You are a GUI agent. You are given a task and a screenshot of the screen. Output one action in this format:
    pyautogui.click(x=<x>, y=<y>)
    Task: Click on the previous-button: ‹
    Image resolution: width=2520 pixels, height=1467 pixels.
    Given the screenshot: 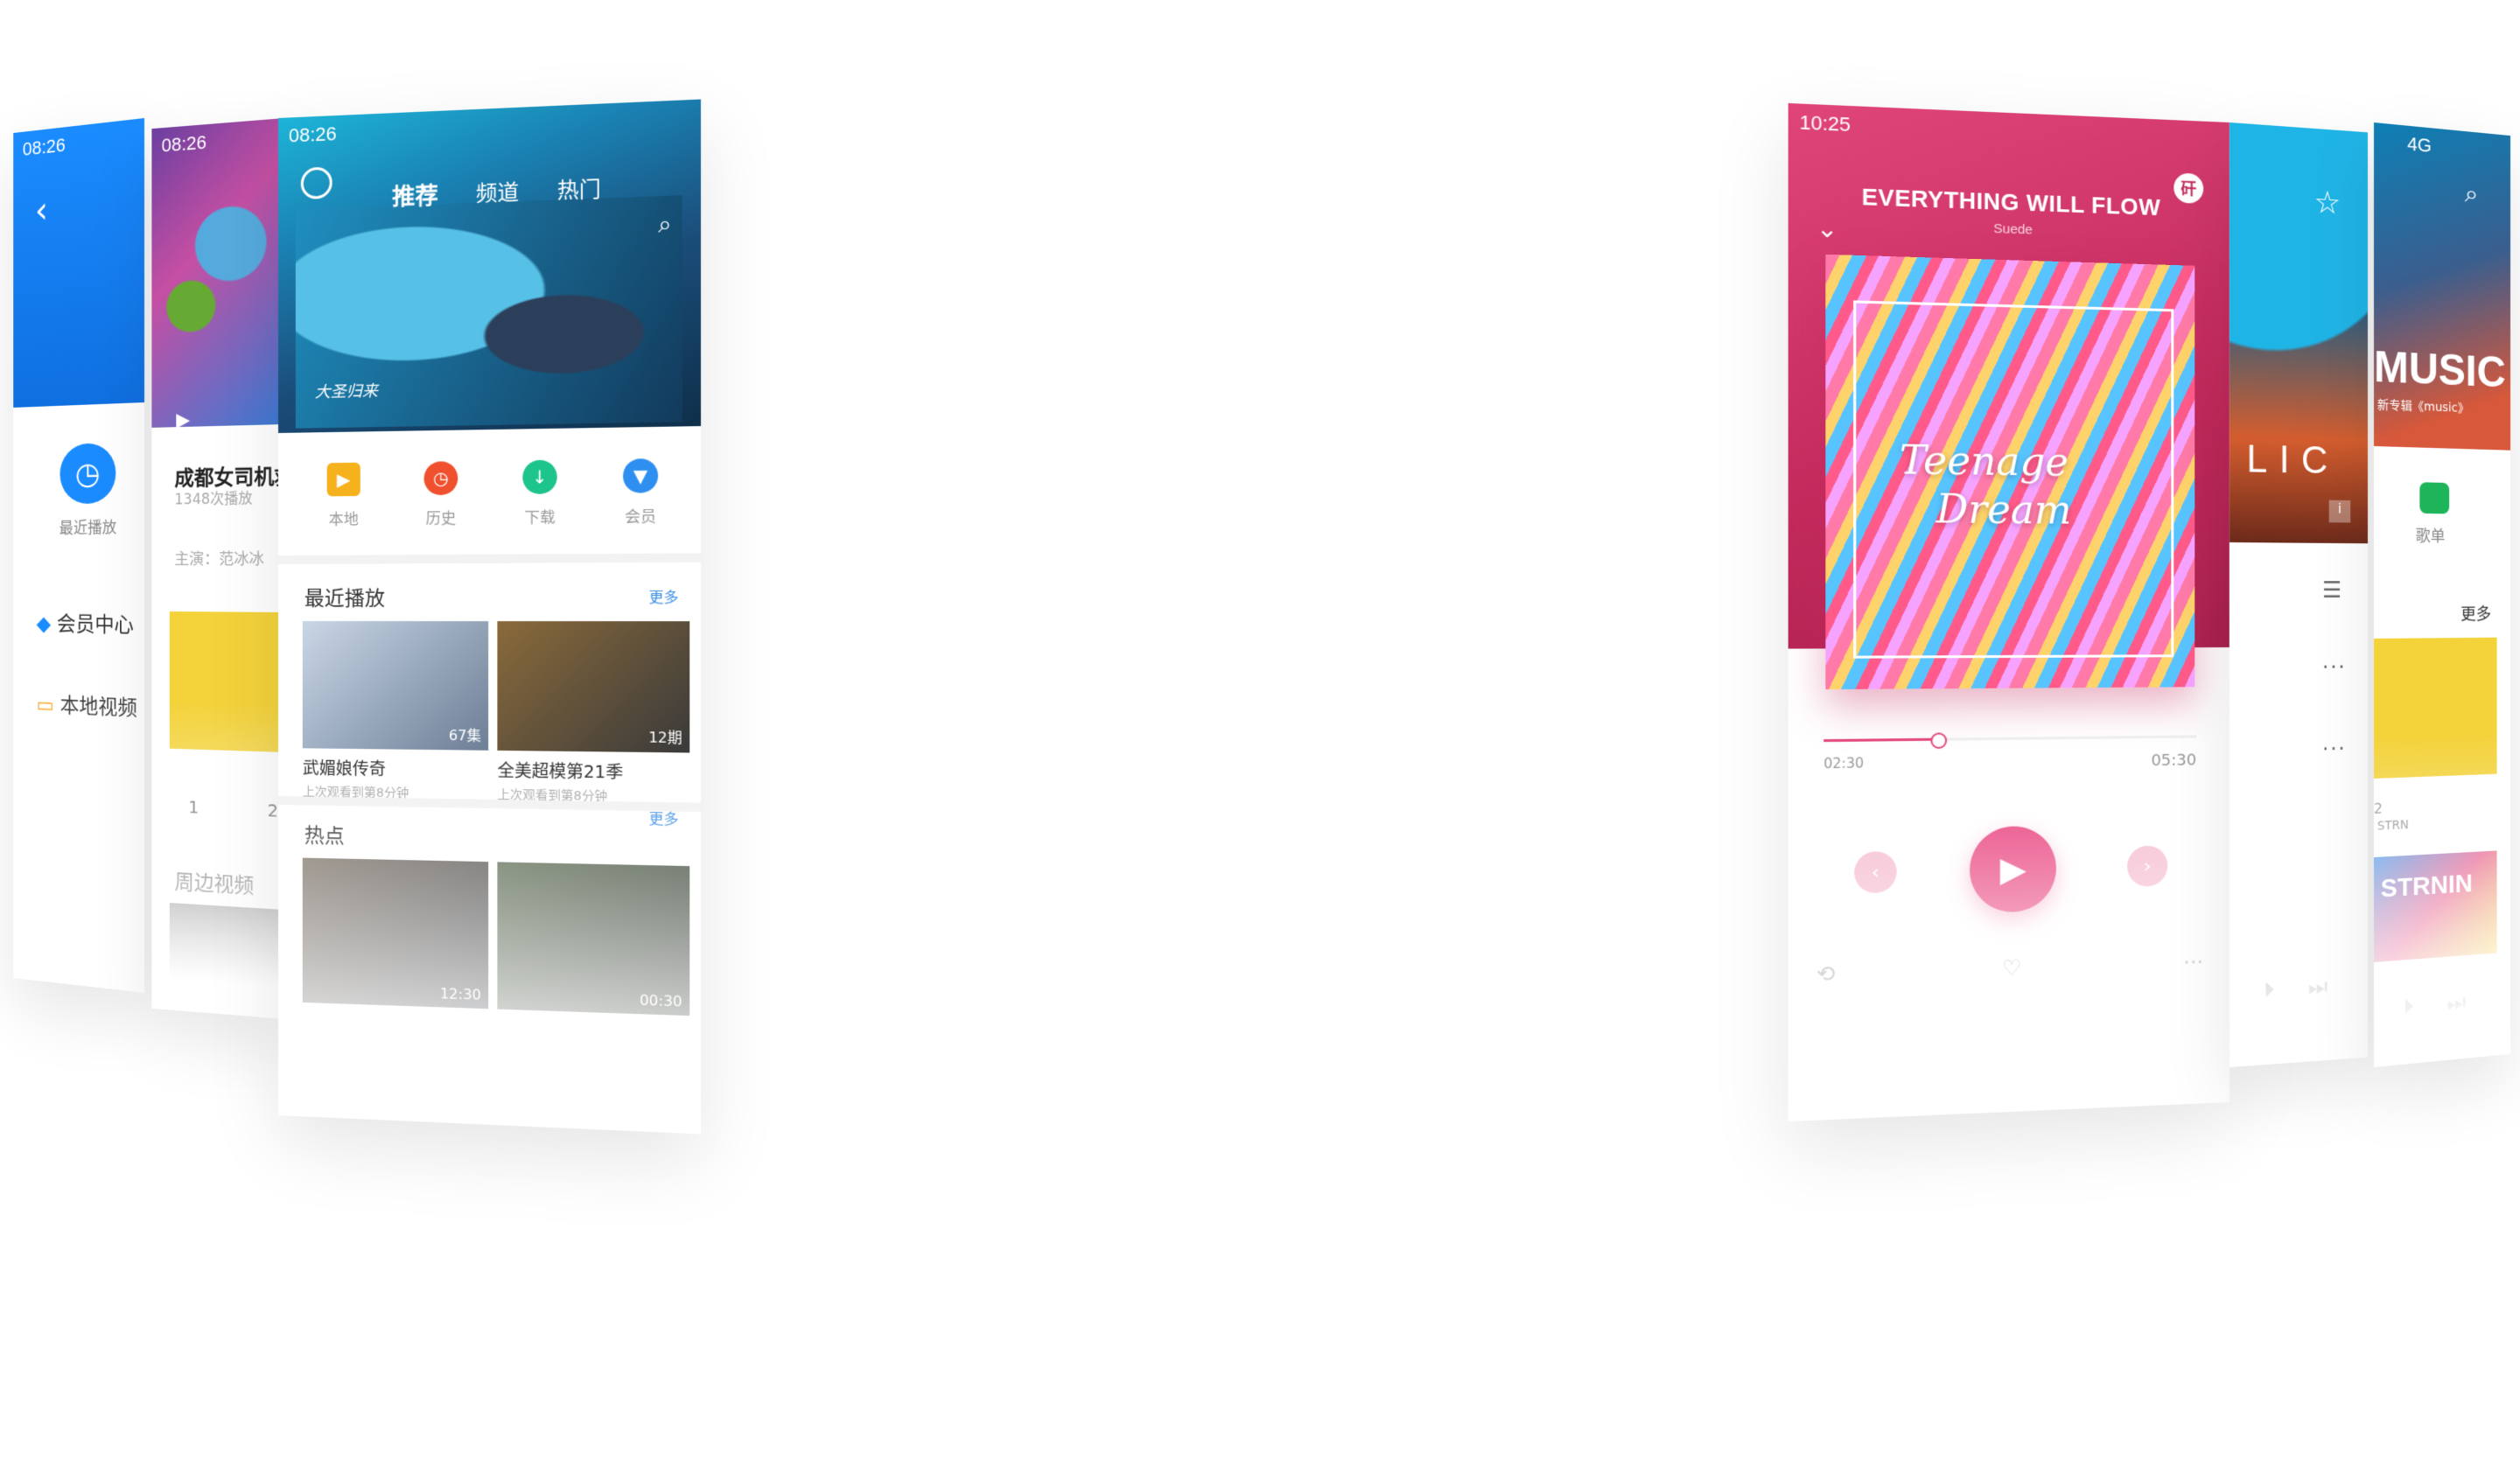 What is the action you would take?
    pyautogui.click(x=1875, y=872)
    